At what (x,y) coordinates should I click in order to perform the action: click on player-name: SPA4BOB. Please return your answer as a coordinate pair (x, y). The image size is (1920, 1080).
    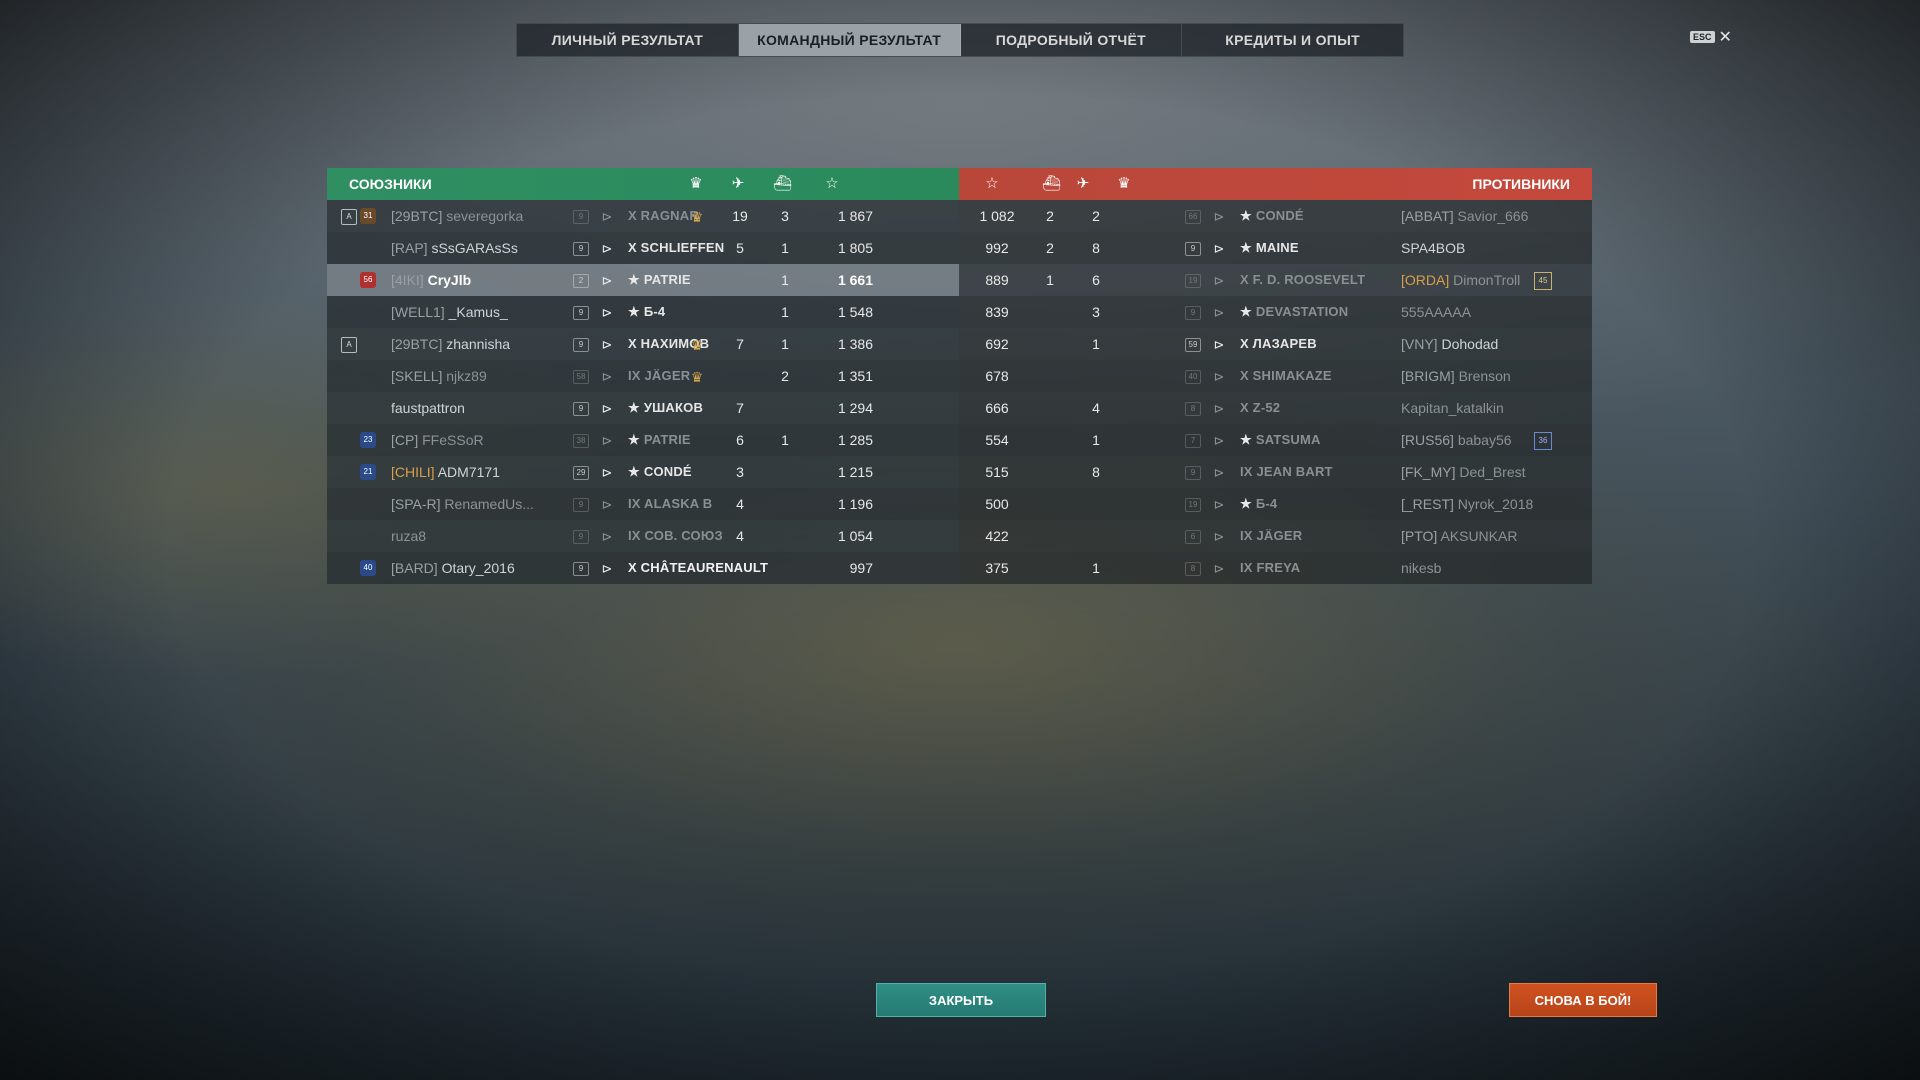
    Looking at the image, I should click on (1433, 248).